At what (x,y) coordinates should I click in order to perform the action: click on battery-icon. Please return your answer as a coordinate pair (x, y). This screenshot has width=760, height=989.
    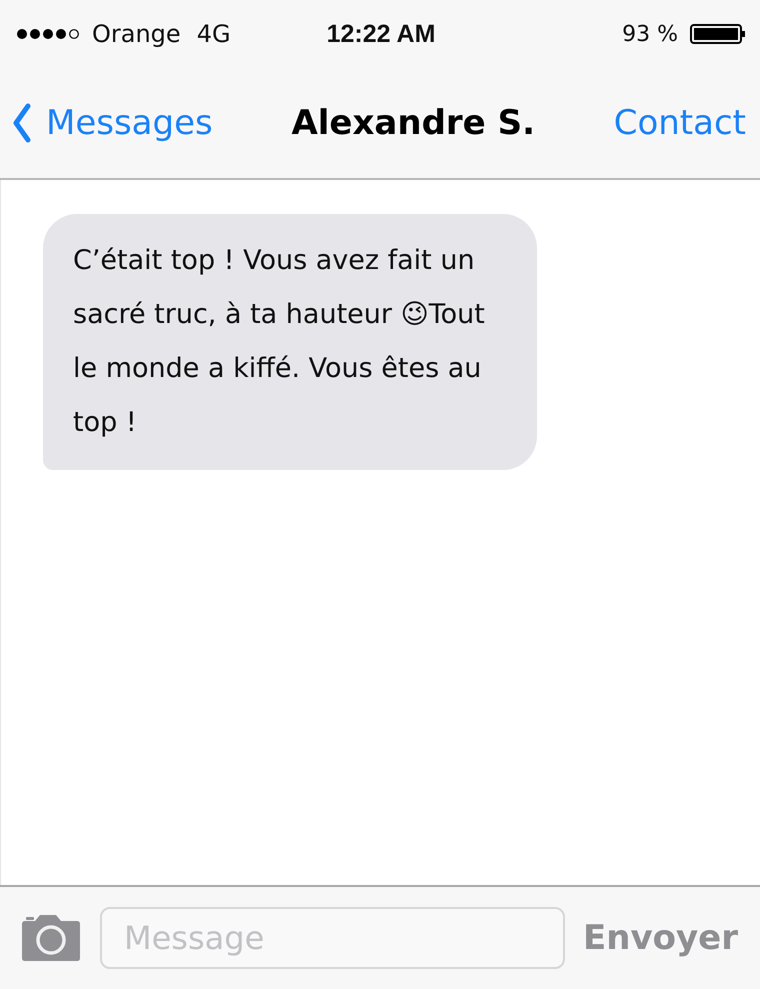
    Looking at the image, I should click on (718, 34).